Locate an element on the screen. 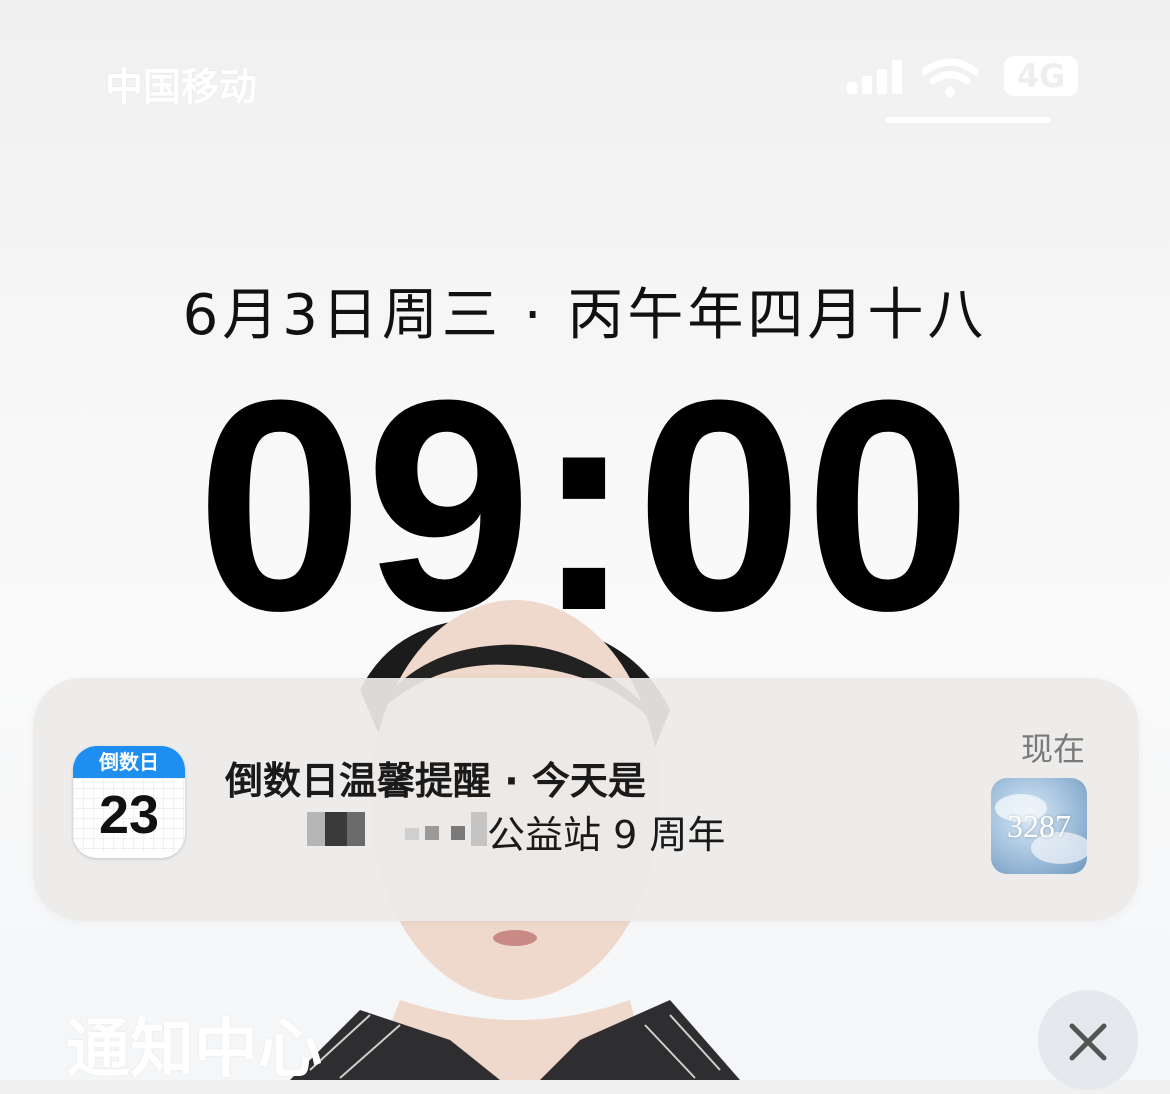 The image size is (1170, 1094). notification-body-text: 公益站 9 周年 is located at coordinates (606, 835).